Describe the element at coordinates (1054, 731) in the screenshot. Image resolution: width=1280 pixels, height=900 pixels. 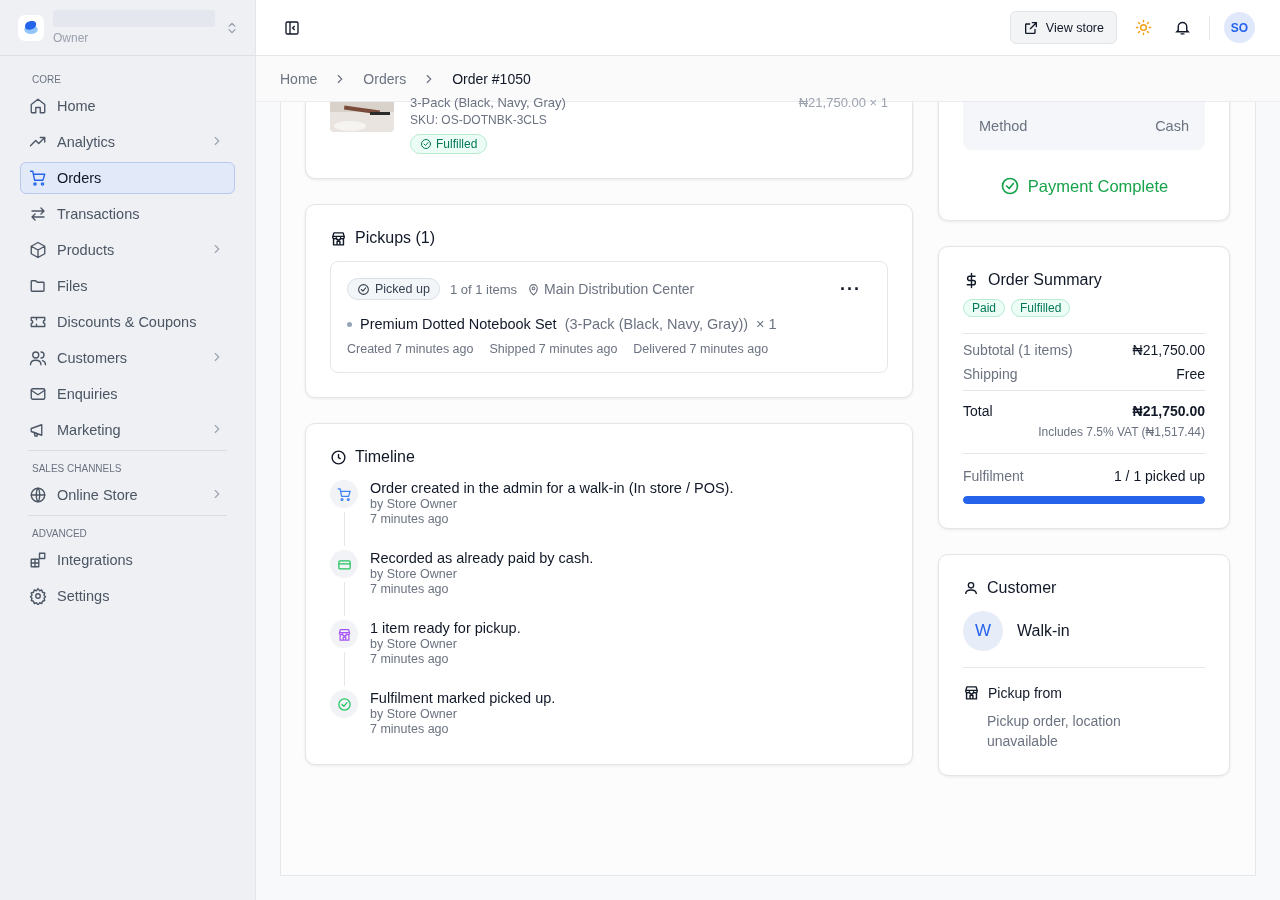
I see `pickup-text: Pickup order, location unavailable` at that location.